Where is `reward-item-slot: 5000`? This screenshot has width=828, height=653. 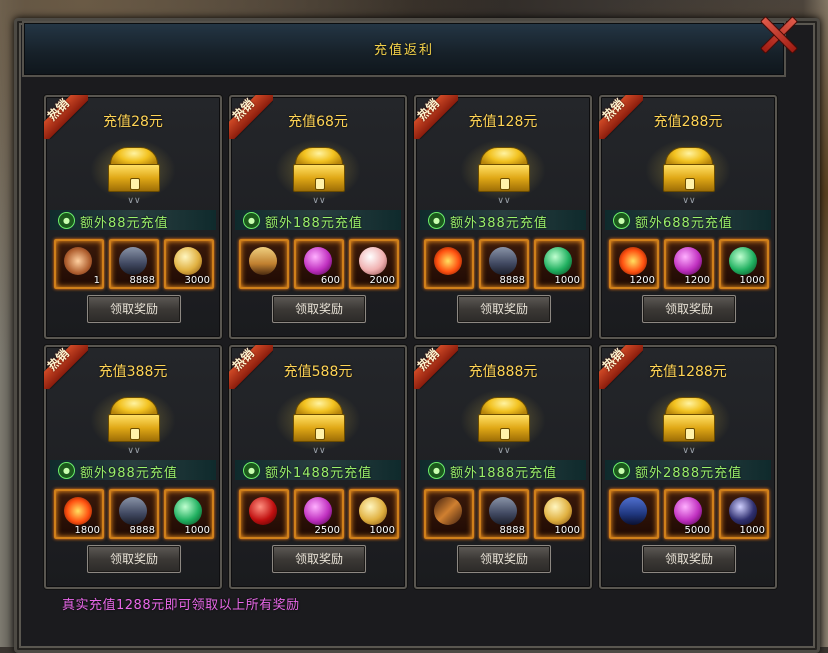 reward-item-slot: 5000 is located at coordinates (689, 514).